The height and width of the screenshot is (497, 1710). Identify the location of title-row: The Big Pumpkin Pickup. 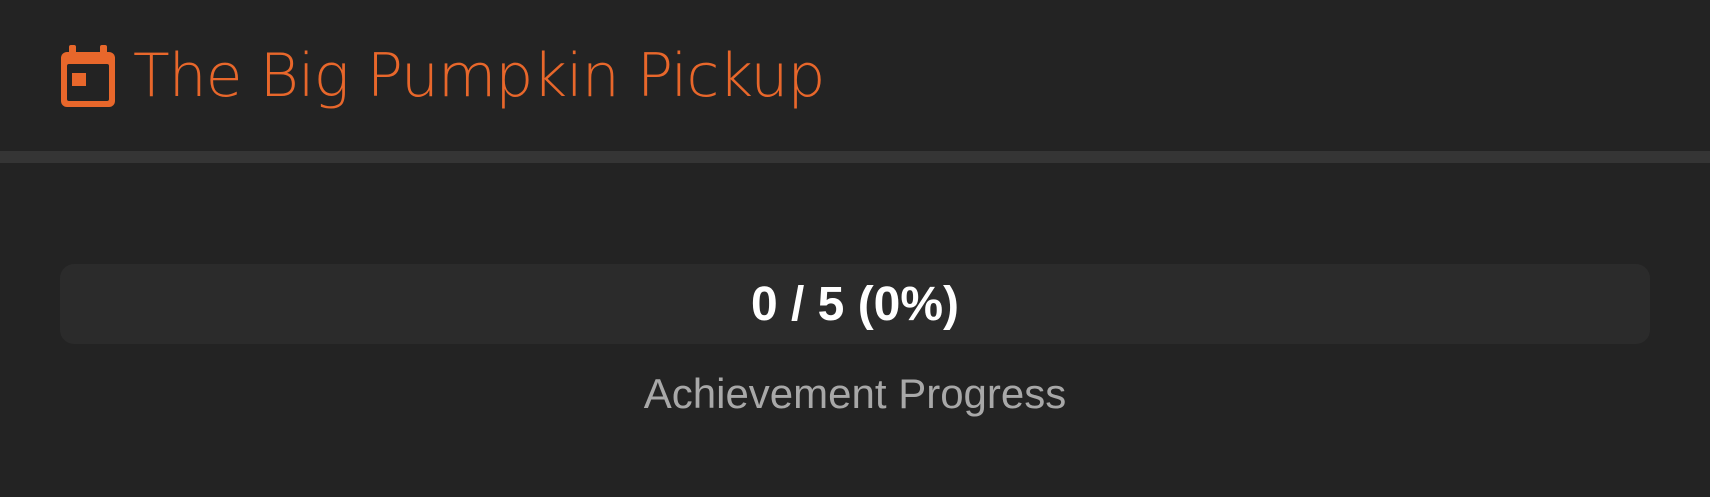
(442, 76).